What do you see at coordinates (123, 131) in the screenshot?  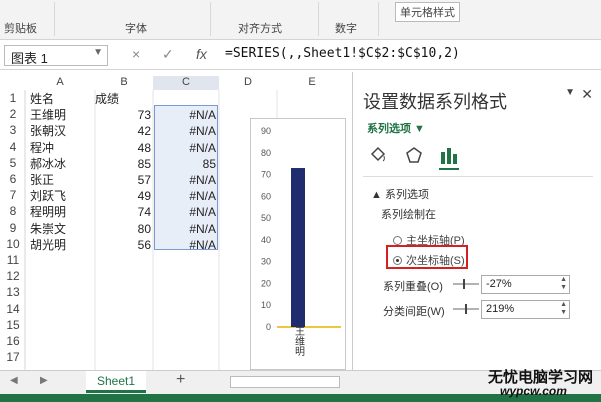 I see `cell-score: 42` at bounding box center [123, 131].